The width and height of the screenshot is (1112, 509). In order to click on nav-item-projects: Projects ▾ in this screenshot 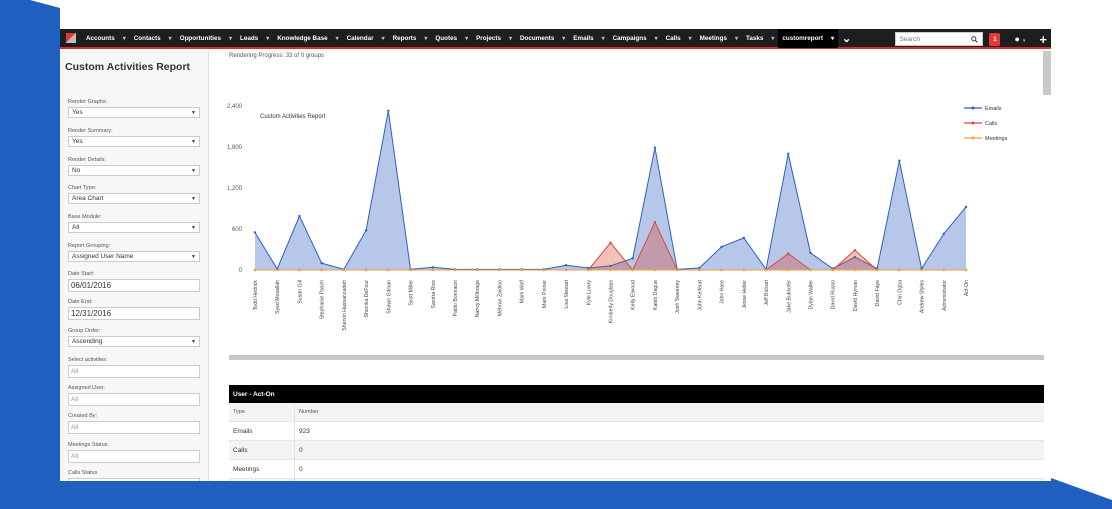, I will do `click(494, 38)`.